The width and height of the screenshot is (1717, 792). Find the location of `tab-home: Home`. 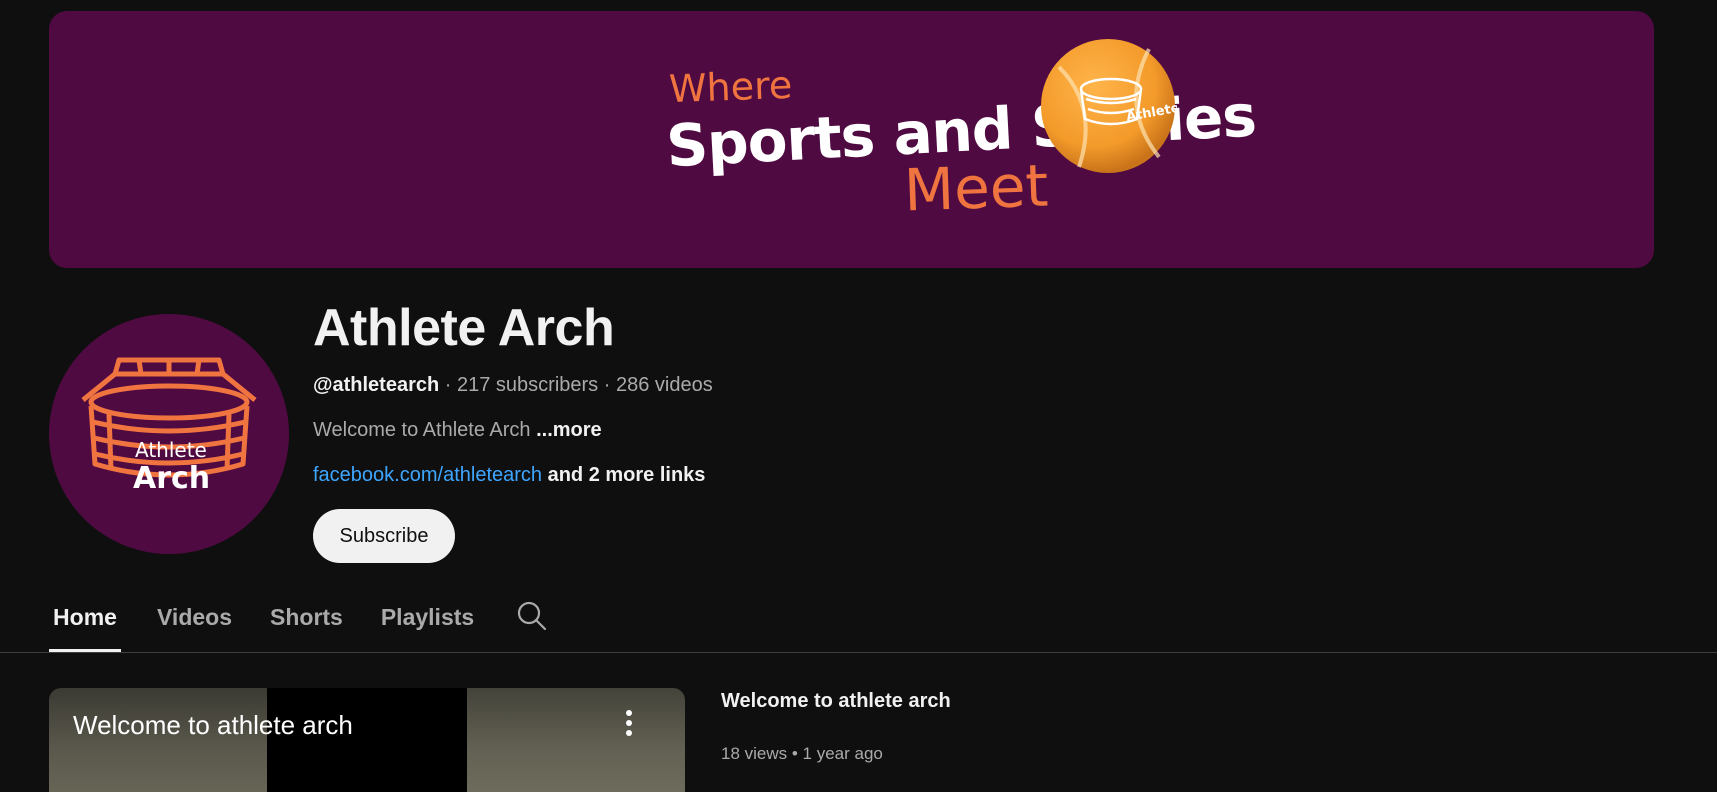

tab-home: Home is located at coordinates (85, 624).